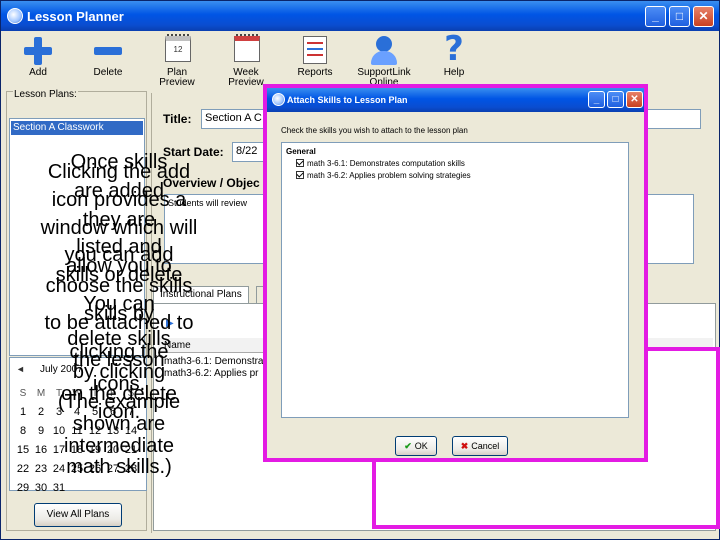  I want to click on prev-month-icon: ◄, so click(20, 369).